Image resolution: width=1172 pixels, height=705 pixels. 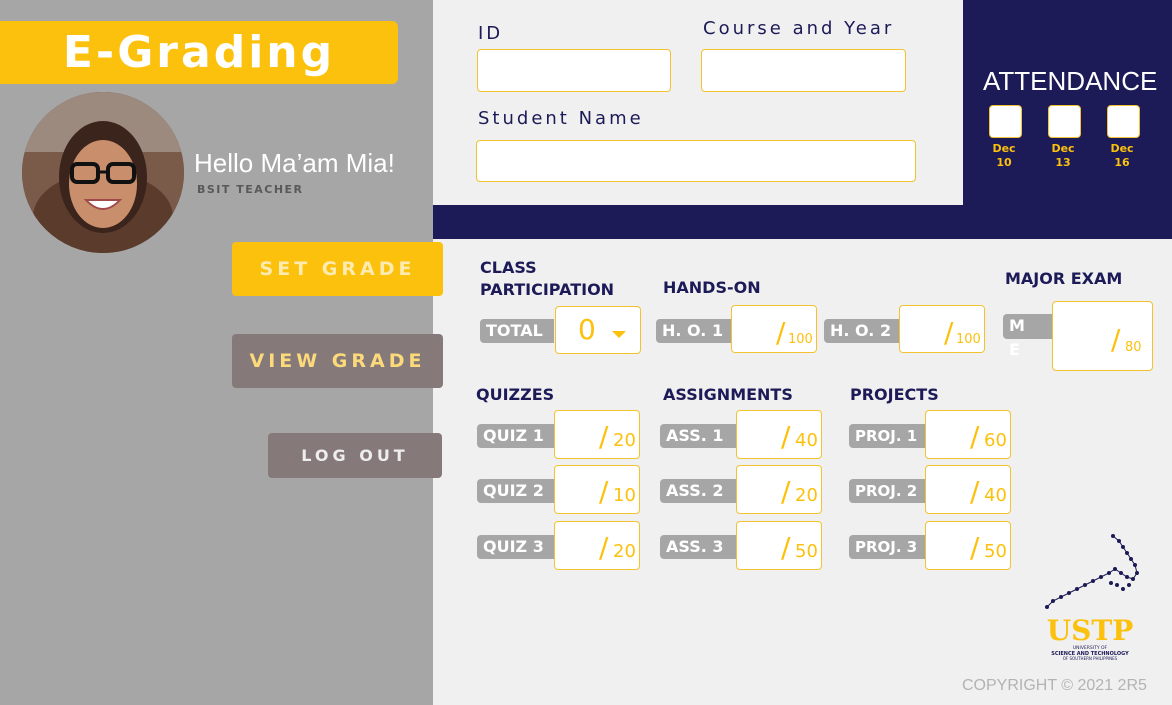 I want to click on quiz1-score-input: / 20, so click(x=597, y=434).